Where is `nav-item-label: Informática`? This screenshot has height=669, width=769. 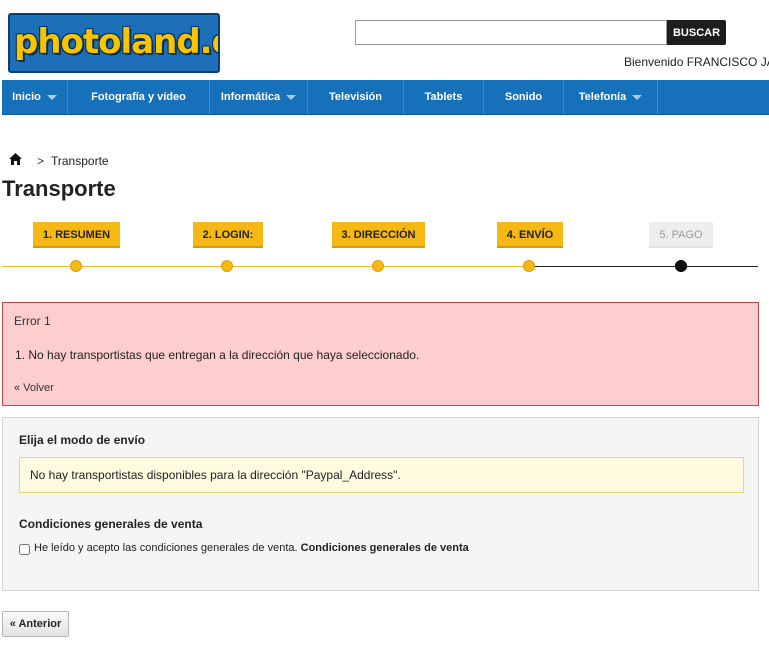
nav-item-label: Informática is located at coordinates (250, 97).